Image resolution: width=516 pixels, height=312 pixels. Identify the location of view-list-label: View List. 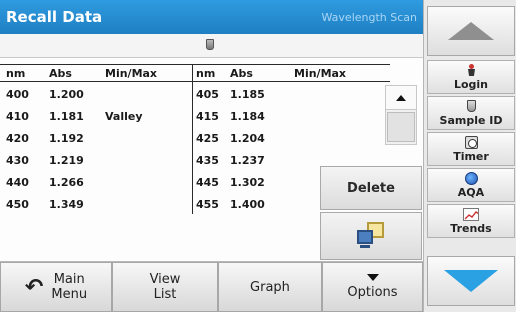
(165, 287).